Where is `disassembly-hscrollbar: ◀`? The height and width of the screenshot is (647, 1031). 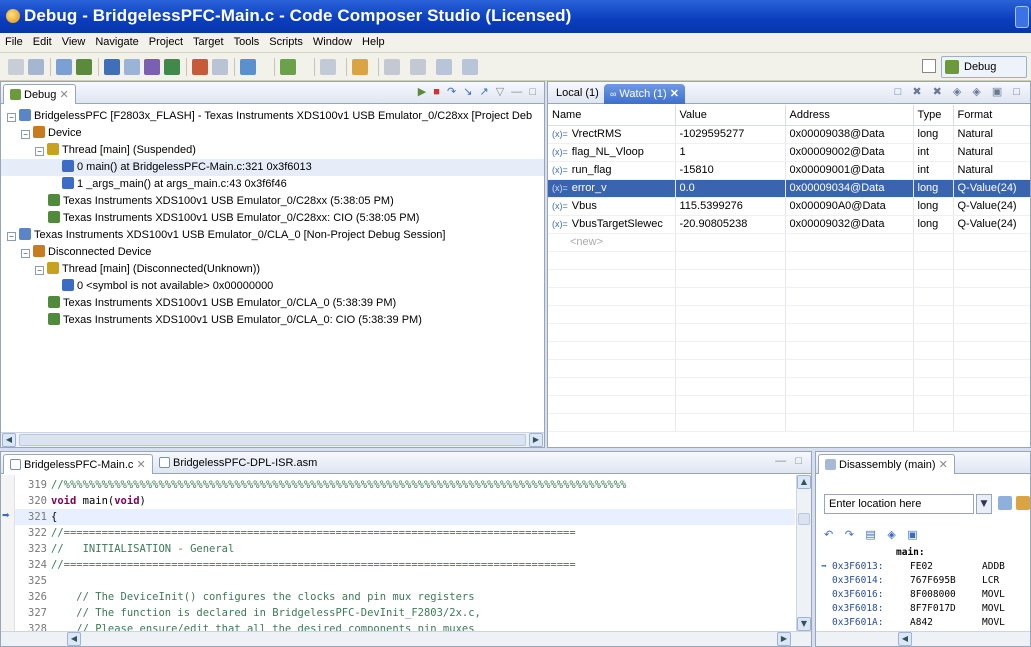 disassembly-hscrollbar: ◀ is located at coordinates (923, 638).